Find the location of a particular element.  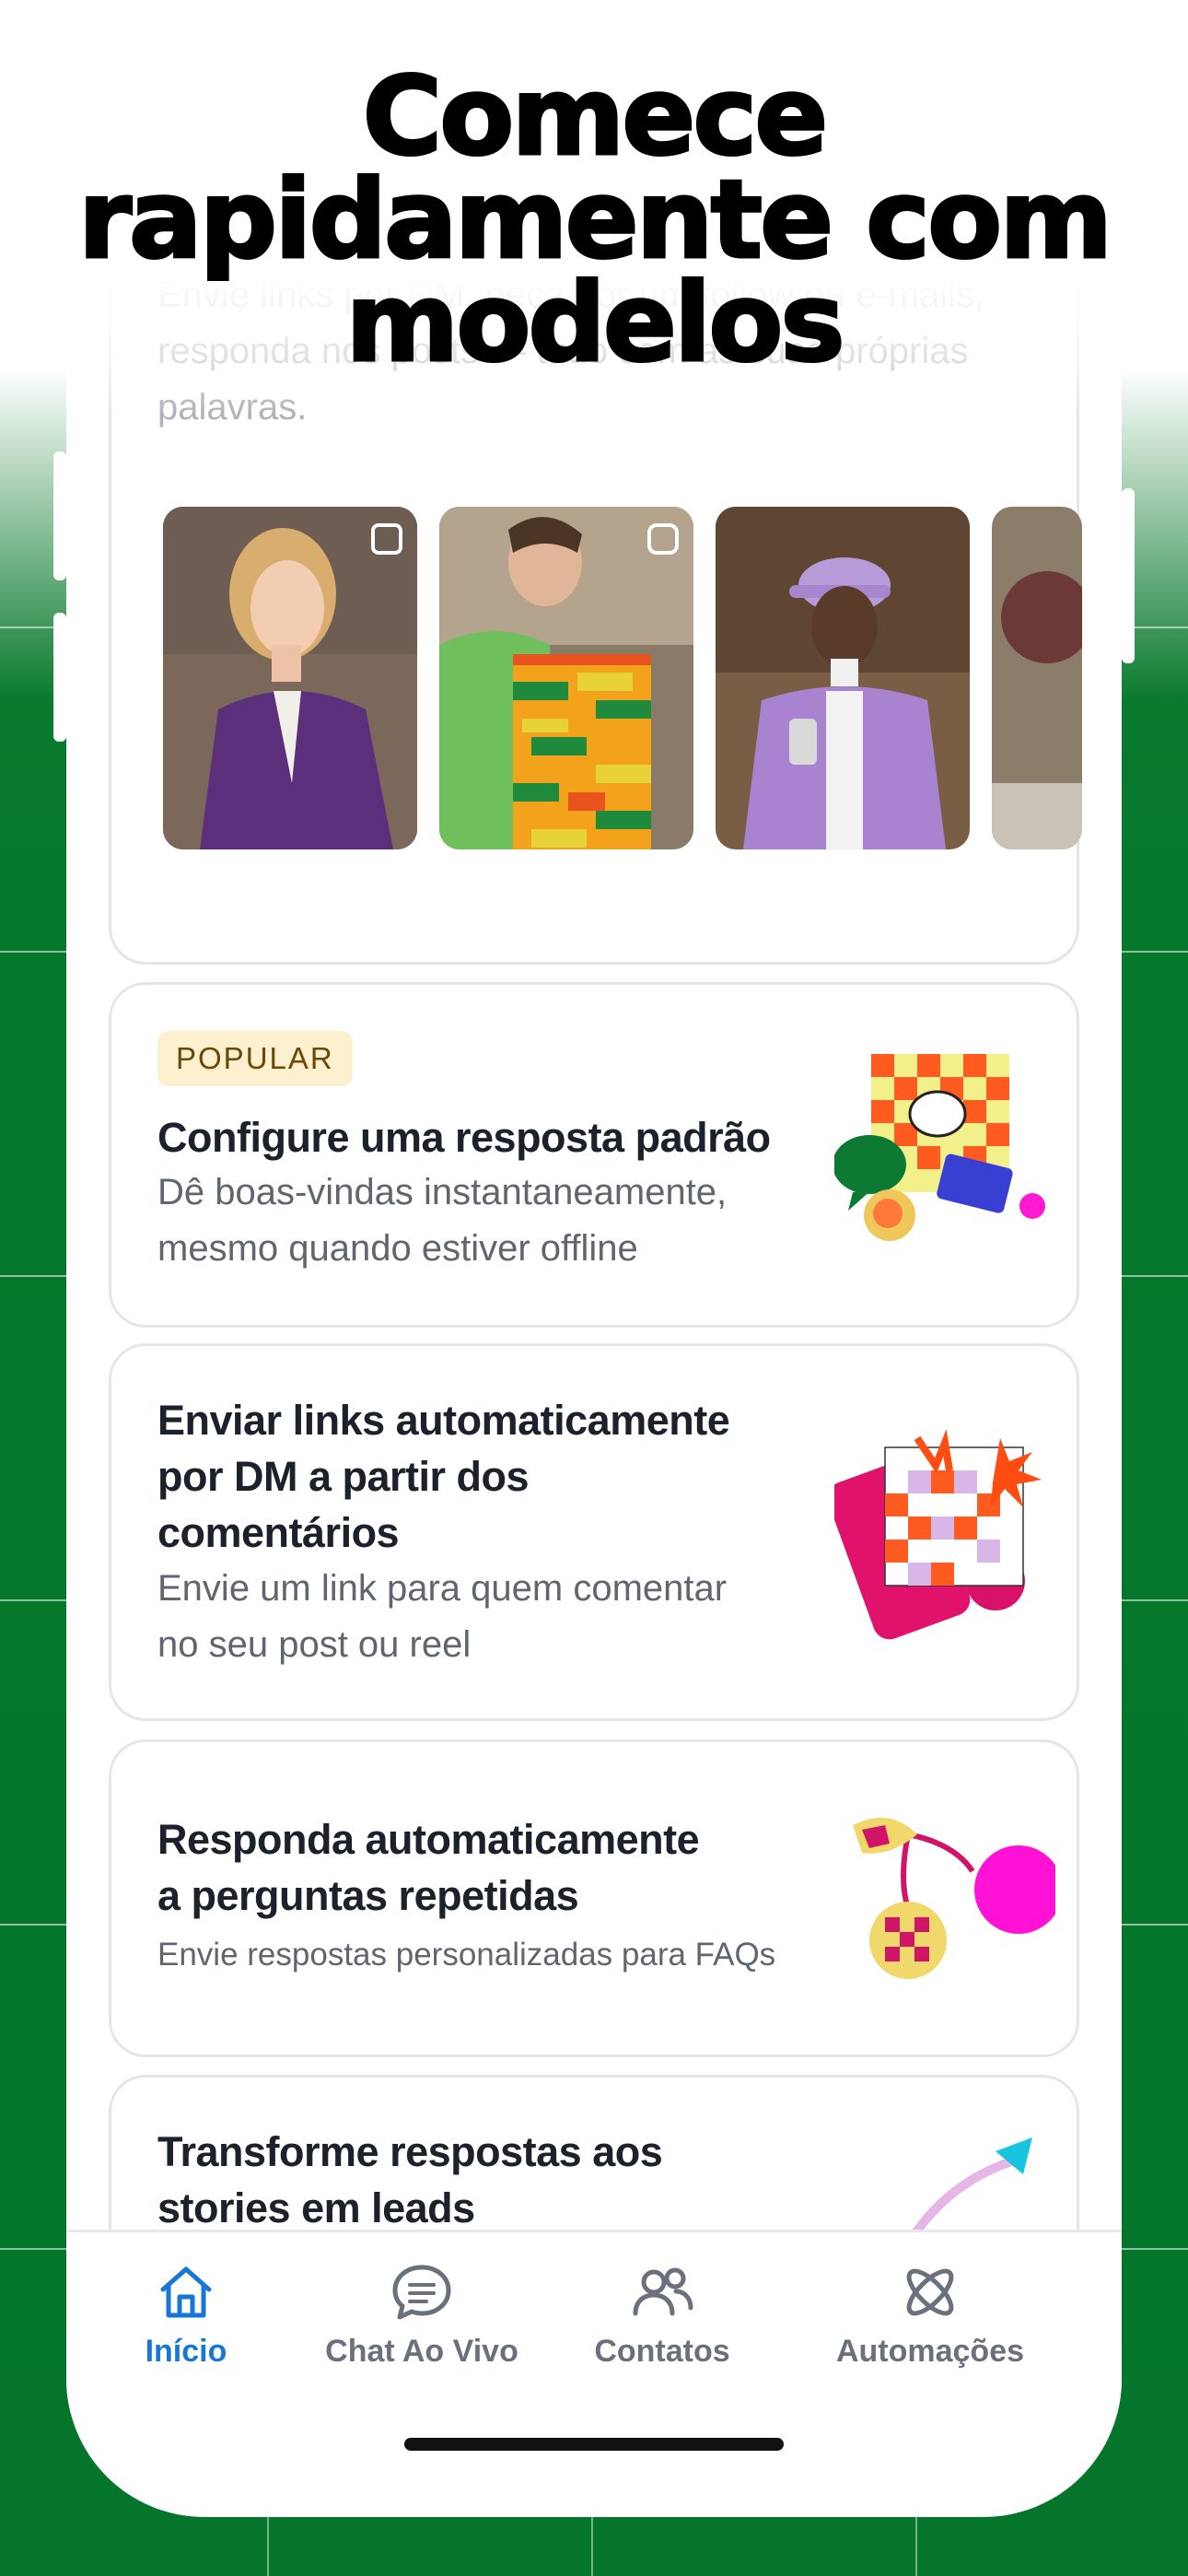

thumbnail-man-stacking-blocks is located at coordinates (566, 678).